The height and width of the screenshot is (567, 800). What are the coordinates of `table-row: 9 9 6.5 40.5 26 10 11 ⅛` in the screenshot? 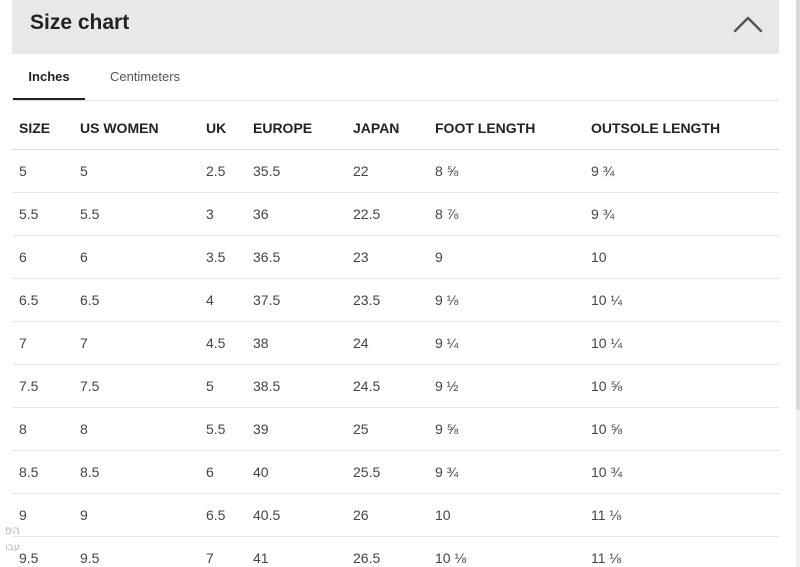 It's located at (395, 515).